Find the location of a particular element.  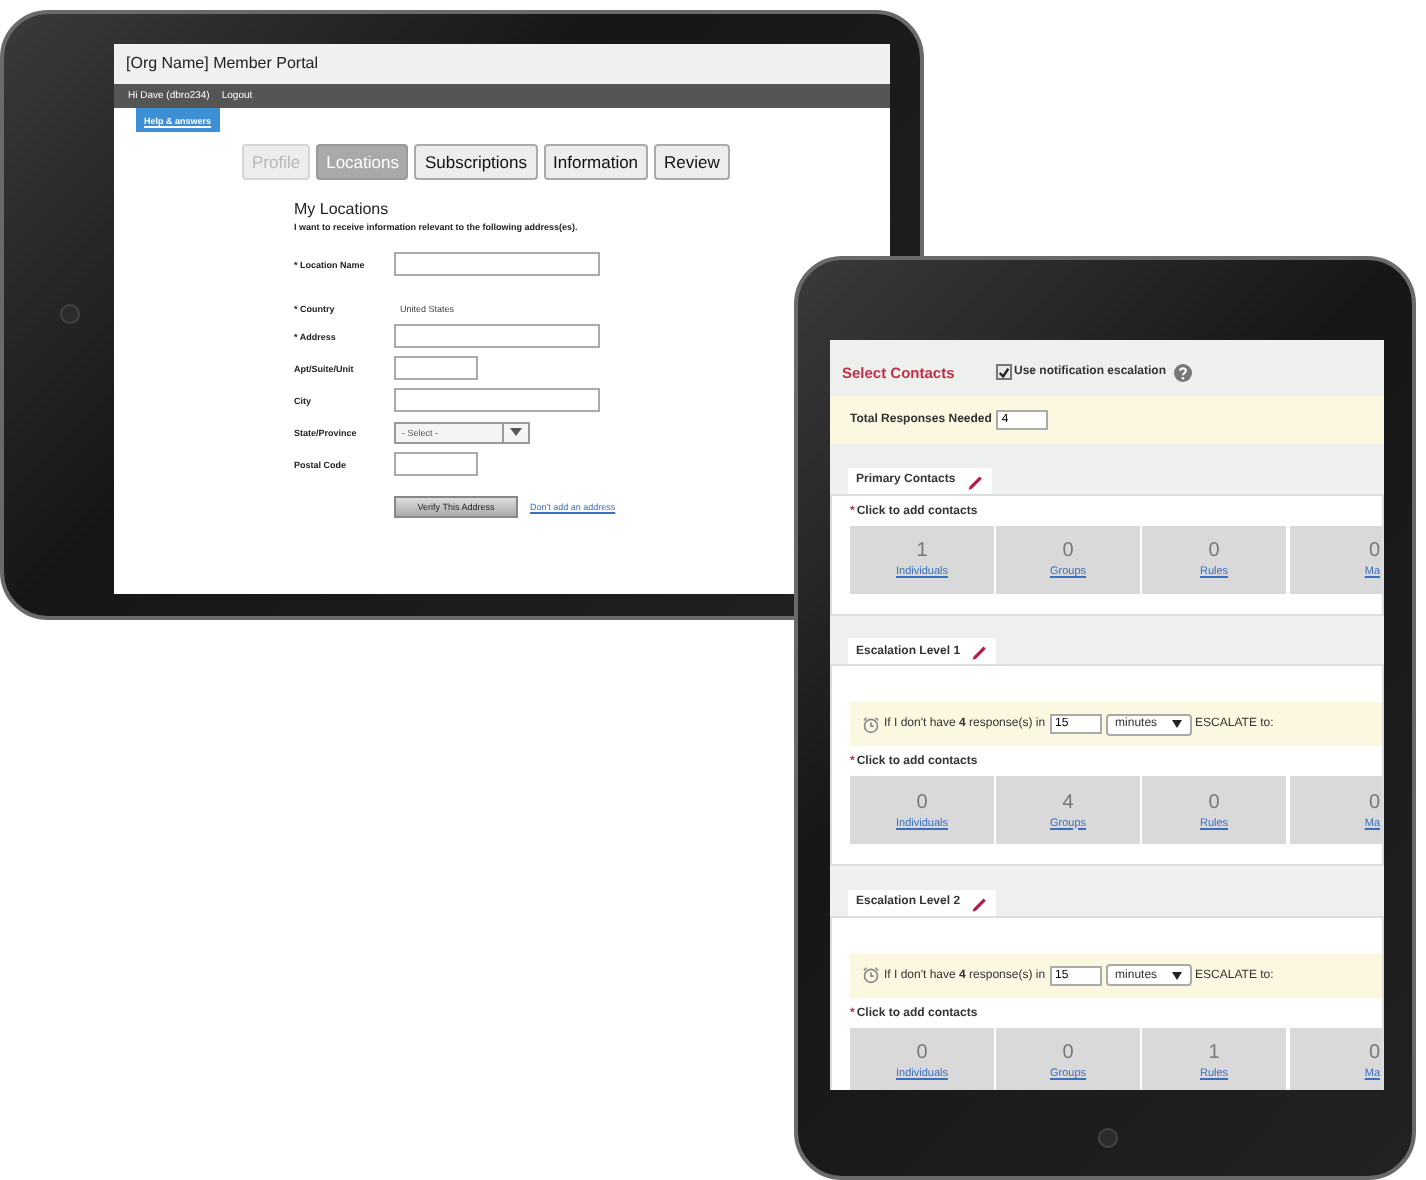

step-tab: Subscriptions is located at coordinates (476, 162).